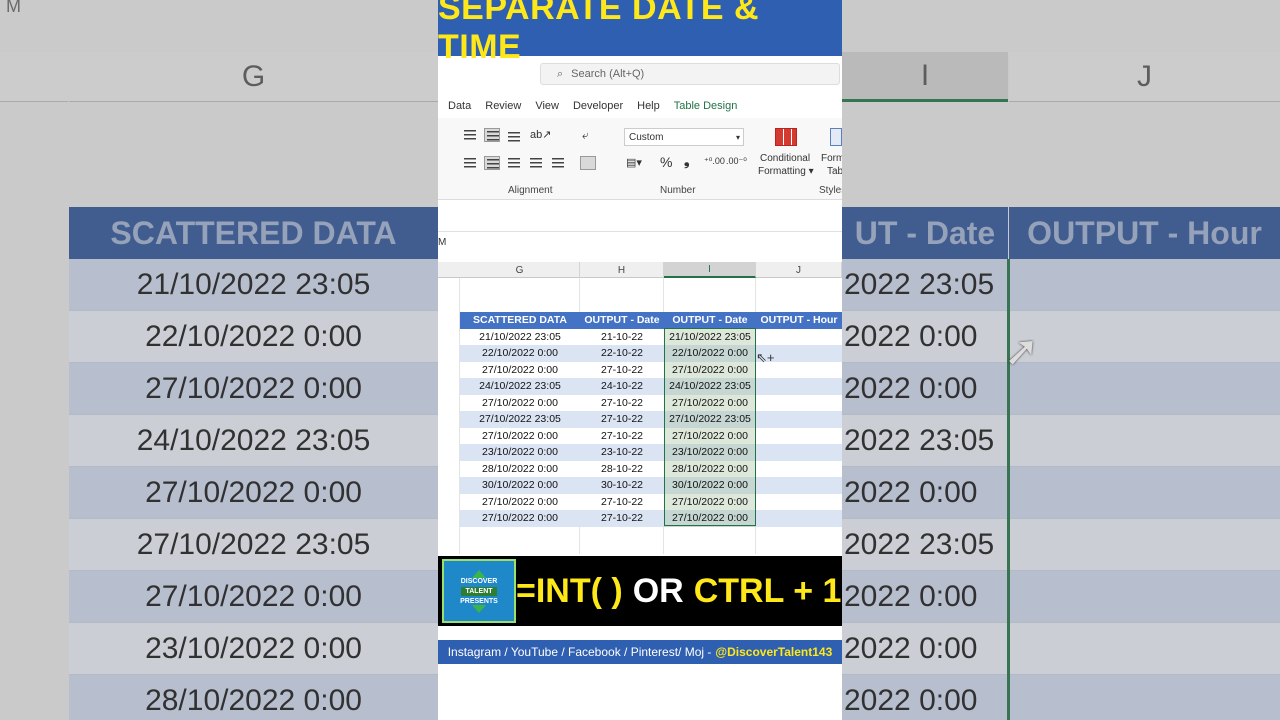 The image size is (1280, 720). I want to click on merge-center-icon, so click(588, 163).